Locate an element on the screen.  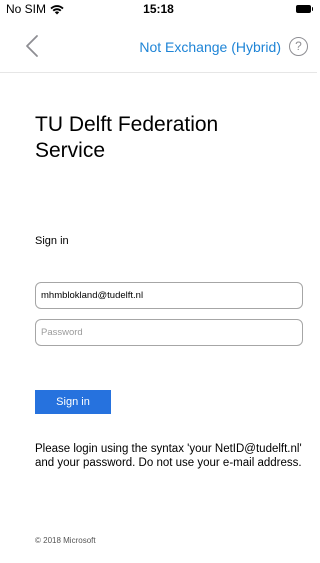
back-button is located at coordinates (33, 46).